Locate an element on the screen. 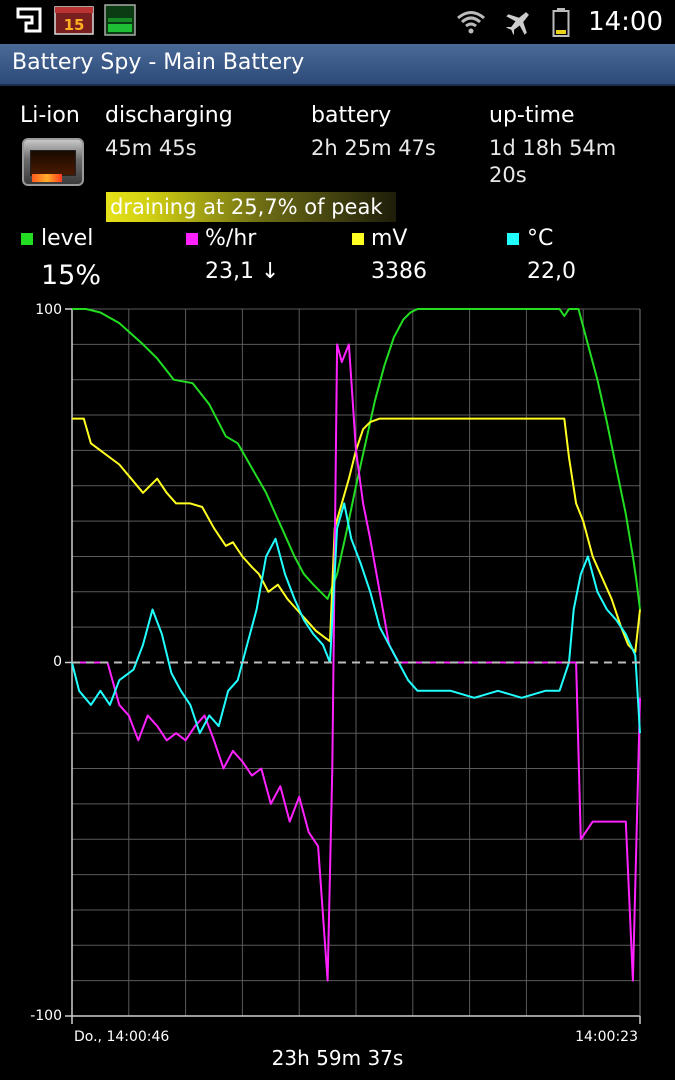 Image resolution: width=675 pixels, height=1080 pixels. notification-icons: 15 is located at coordinates (75, 20).